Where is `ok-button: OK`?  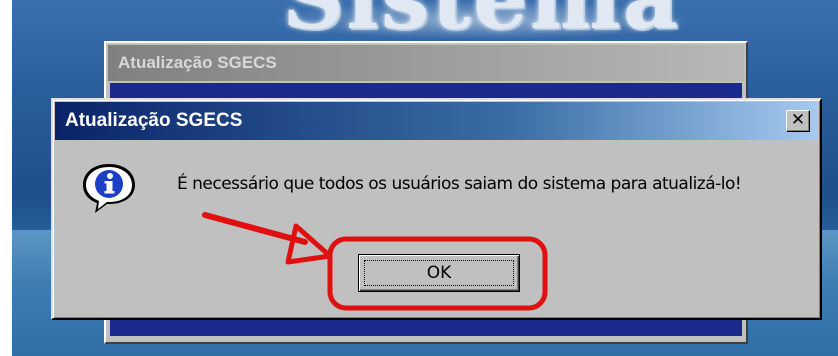 ok-button: OK is located at coordinates (439, 273).